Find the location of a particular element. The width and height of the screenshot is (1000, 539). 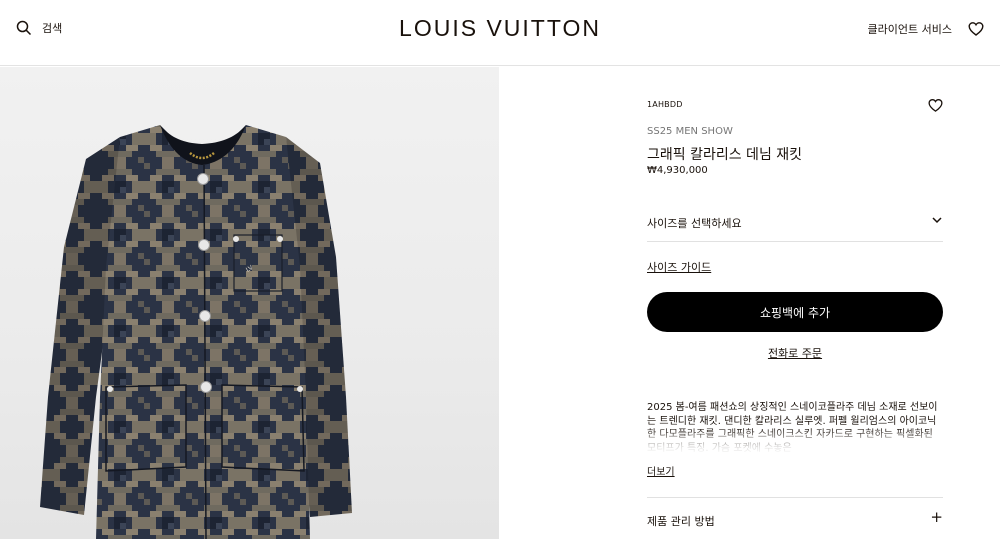

size-selector: 사이즈를 선택하세요 is located at coordinates (795, 222).